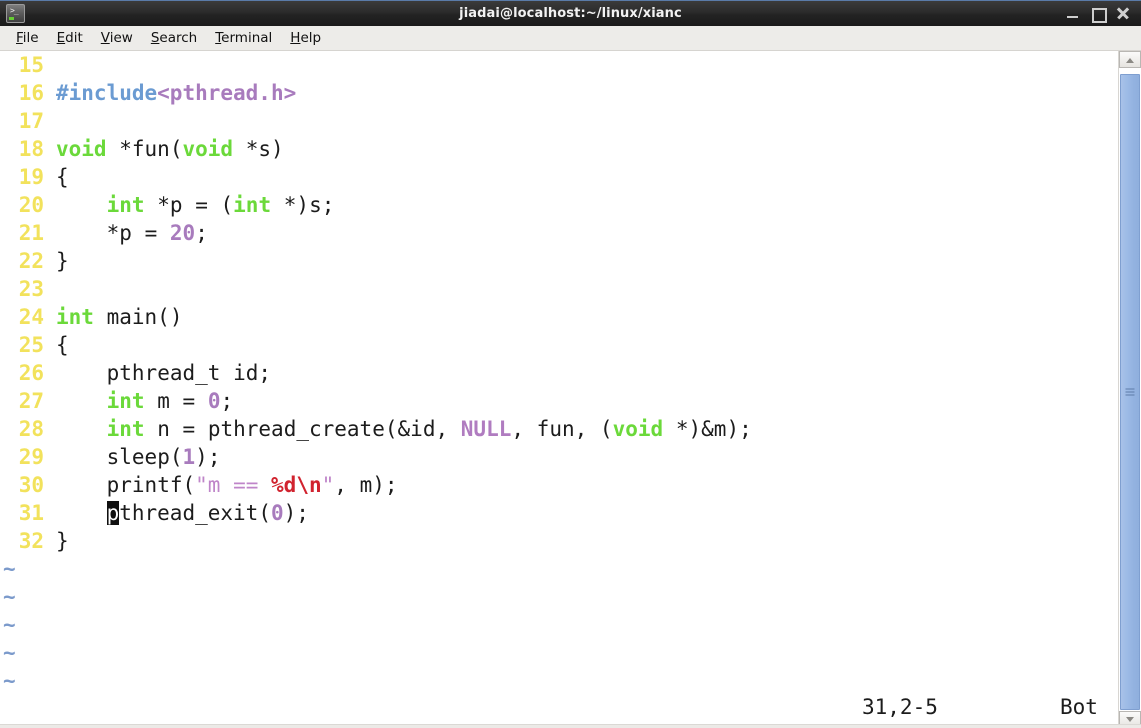 This screenshot has width=1141, height=728. Describe the element at coordinates (31, 513) in the screenshot. I see `line-number: 31` at that location.